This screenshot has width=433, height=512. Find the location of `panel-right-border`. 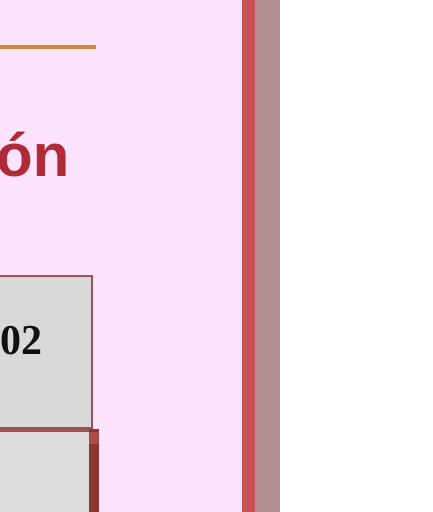

panel-right-border is located at coordinates (248, 256).